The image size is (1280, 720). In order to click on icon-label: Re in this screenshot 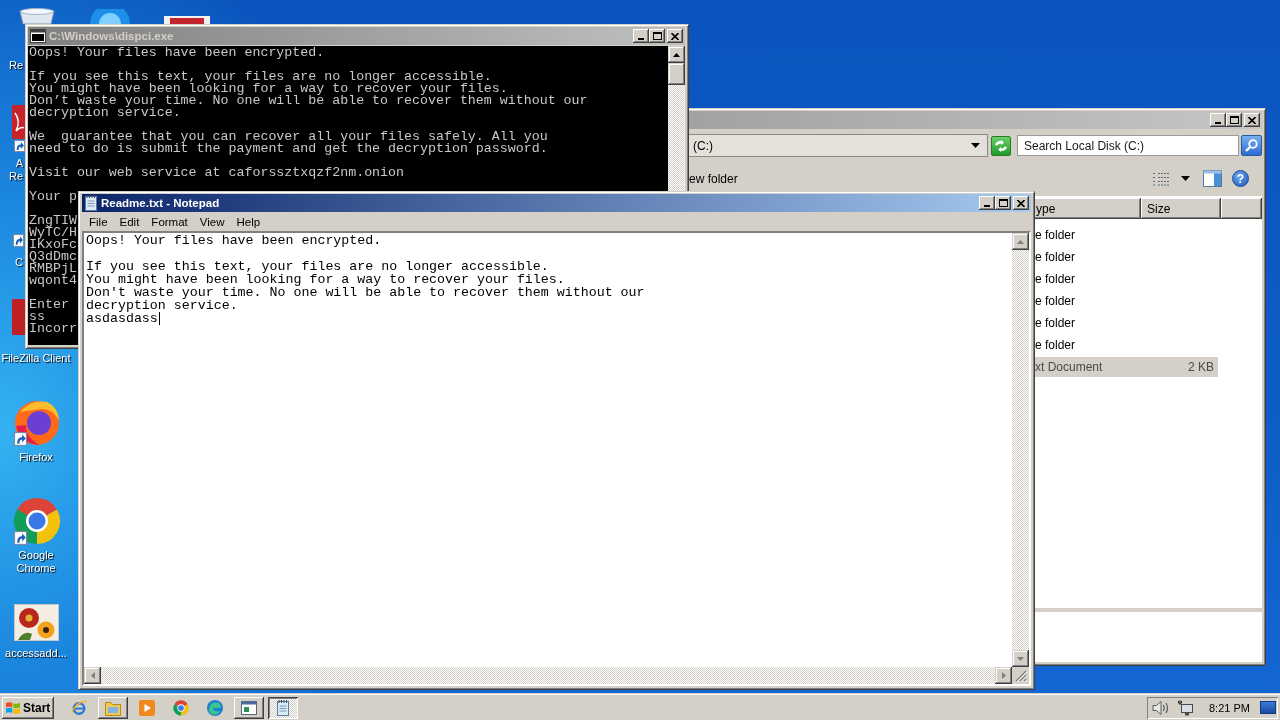, I will do `click(16, 65)`.